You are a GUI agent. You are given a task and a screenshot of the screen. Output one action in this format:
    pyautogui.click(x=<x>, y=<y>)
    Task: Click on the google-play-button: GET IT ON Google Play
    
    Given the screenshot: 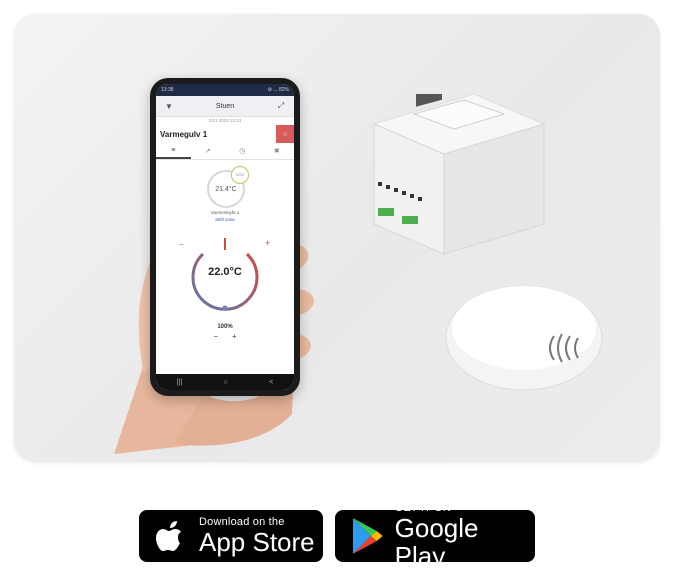 What is the action you would take?
    pyautogui.click(x=435, y=536)
    